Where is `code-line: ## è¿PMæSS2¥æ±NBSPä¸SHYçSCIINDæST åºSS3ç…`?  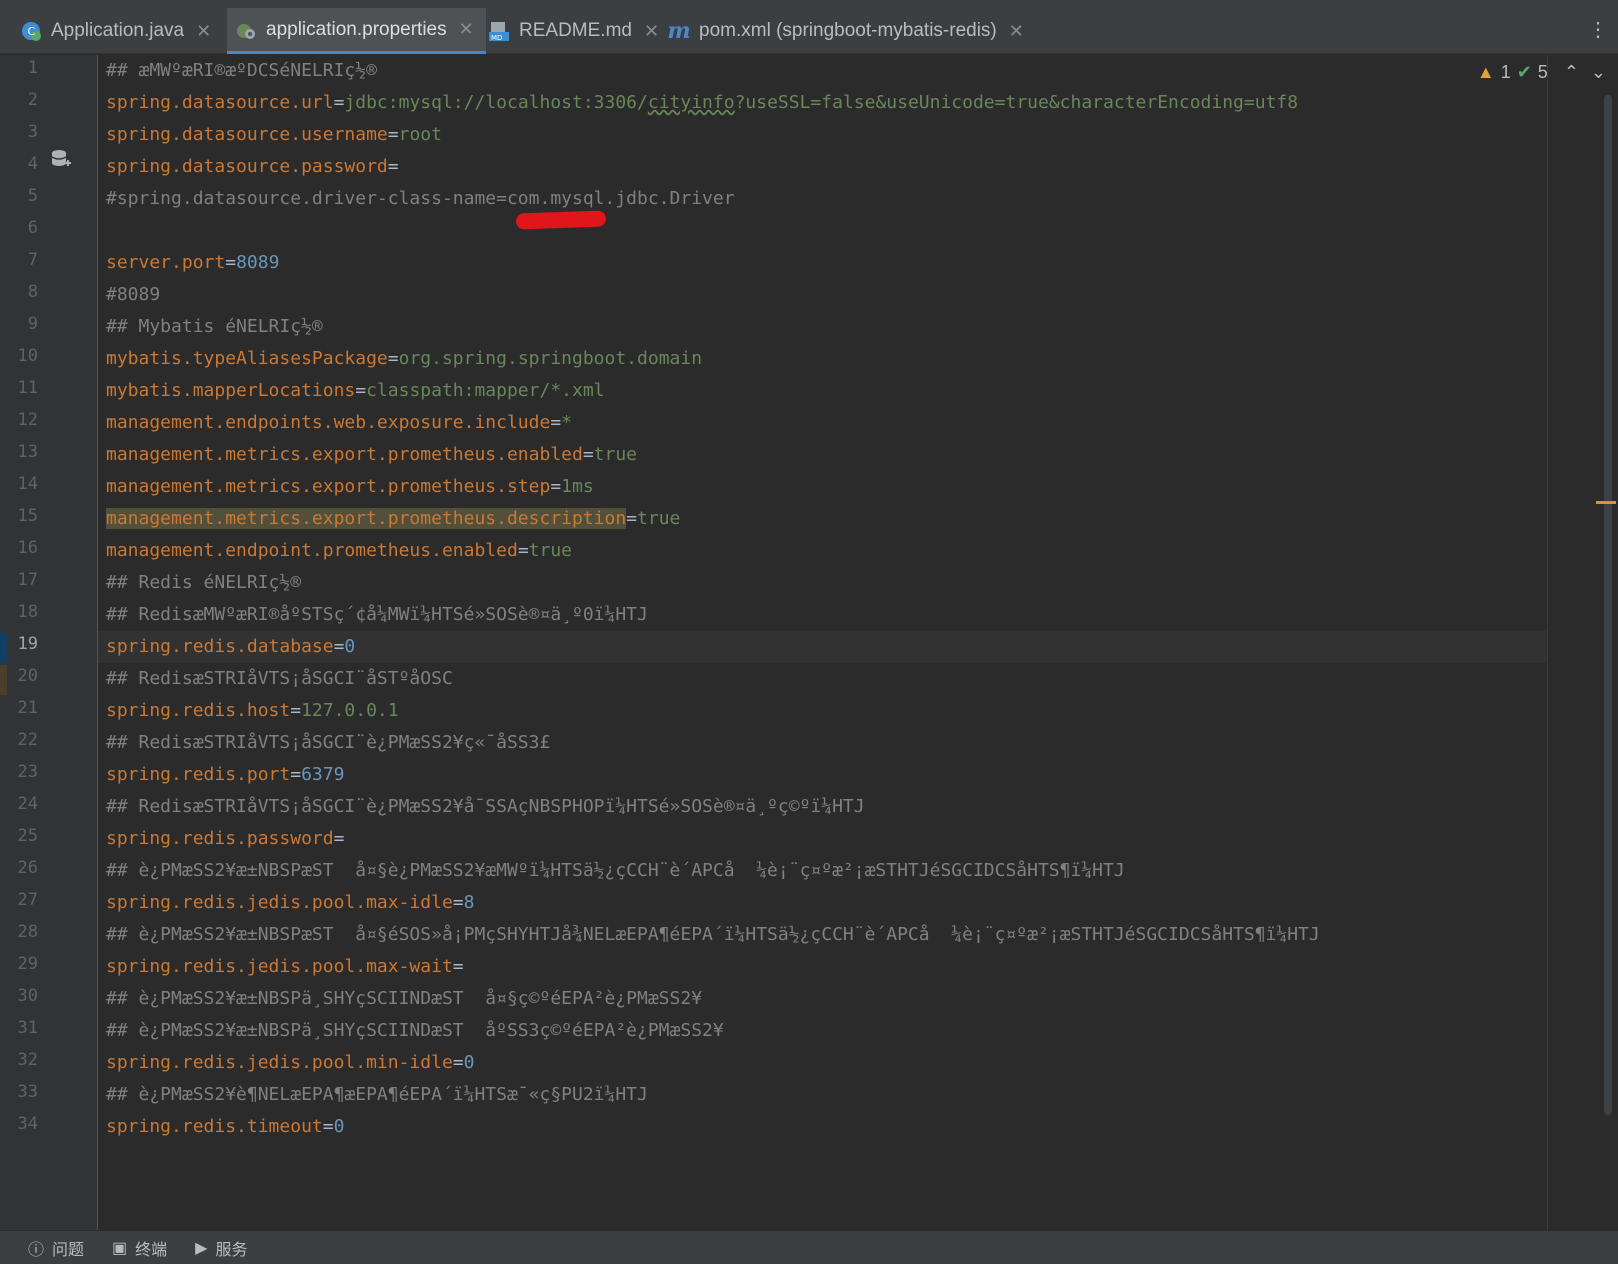 code-line: ## è¿PMæSS2¥æ±NBSPä¸SHYçSCIINDæST åºSS3ç… is located at coordinates (415, 1031).